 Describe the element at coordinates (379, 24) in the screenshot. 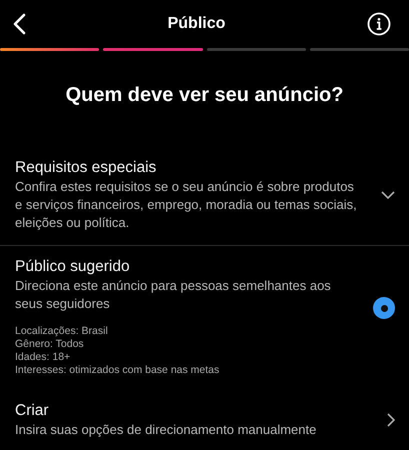

I see `info-icon` at that location.